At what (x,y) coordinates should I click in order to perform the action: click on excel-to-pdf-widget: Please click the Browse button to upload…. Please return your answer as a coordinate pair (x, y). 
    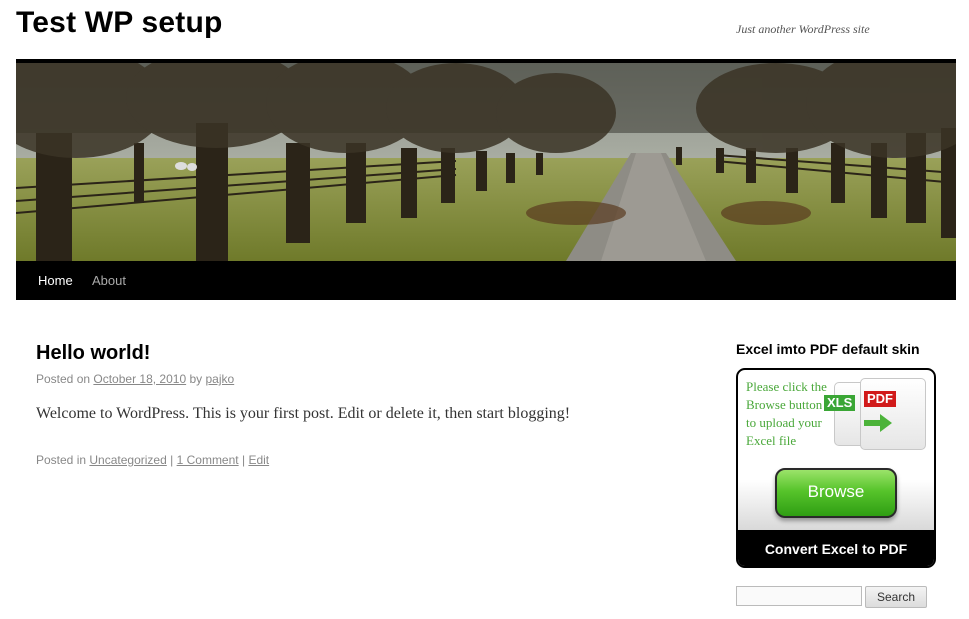
    Looking at the image, I should click on (836, 468).